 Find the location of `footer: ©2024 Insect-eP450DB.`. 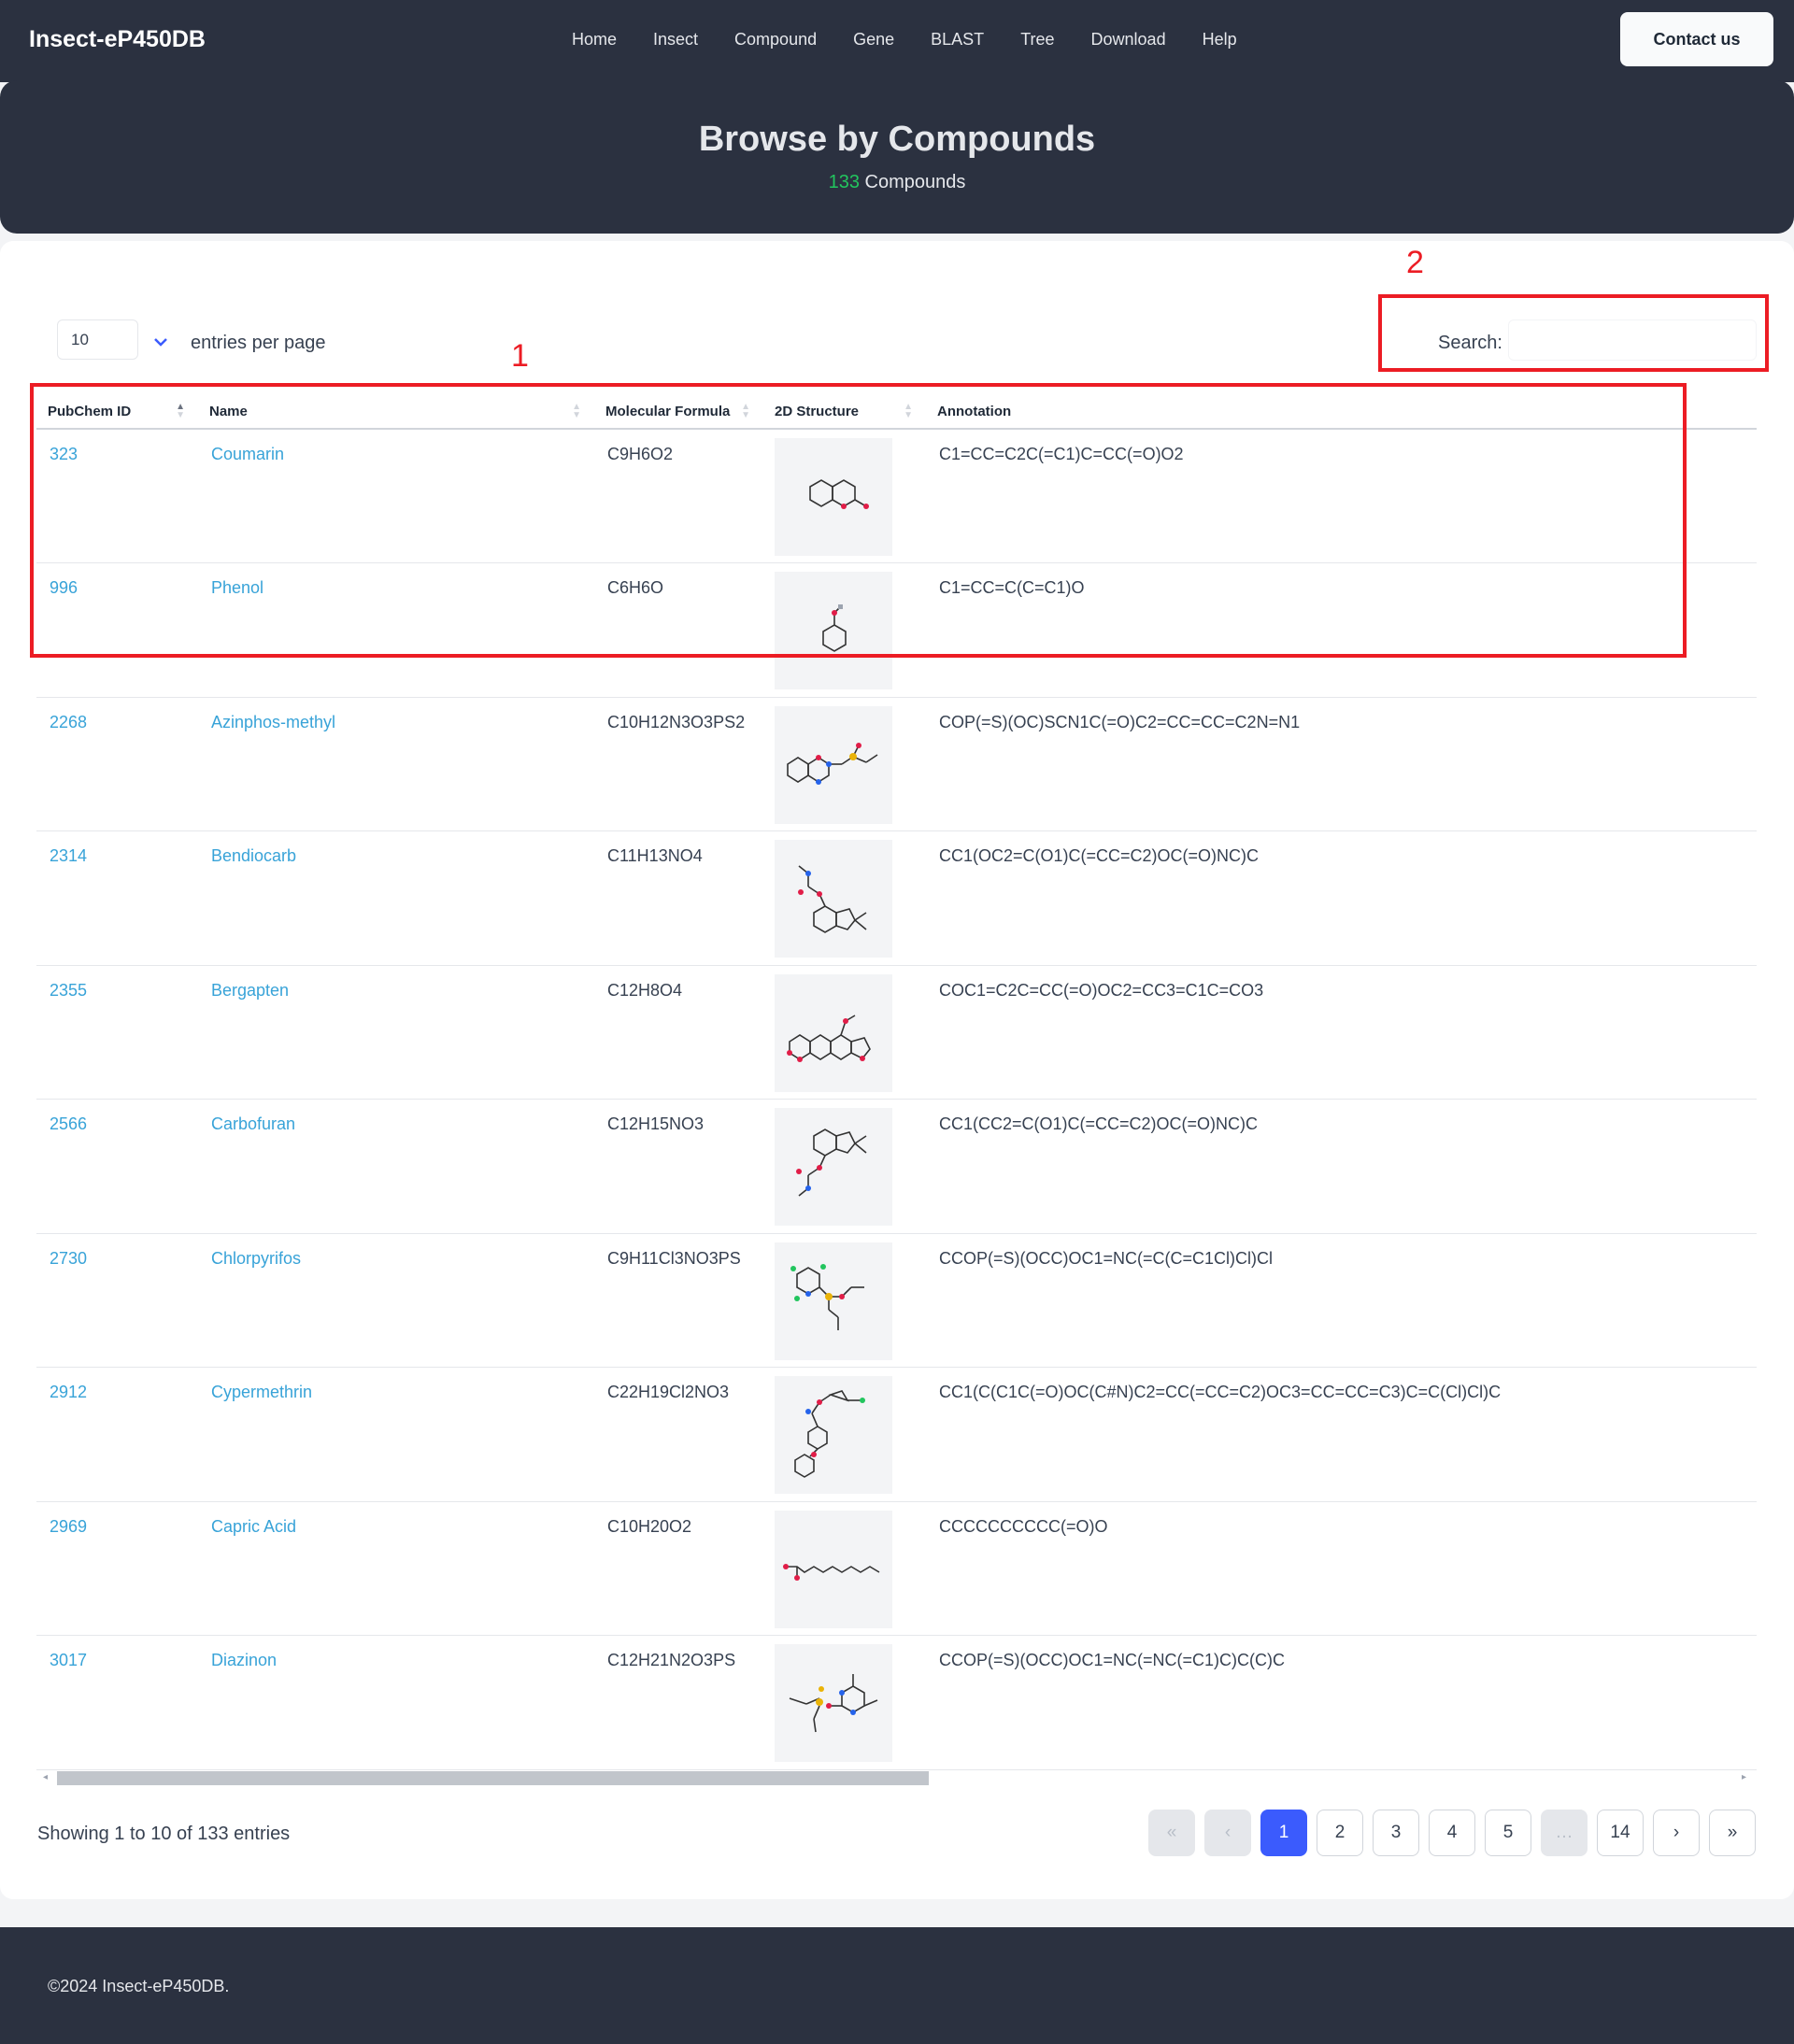

footer: ©2024 Insect-eP450DB. is located at coordinates (897, 1985).